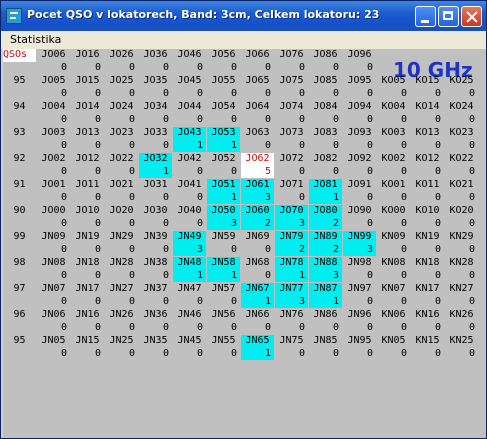  Describe the element at coordinates (223, 321) in the screenshot. I see `locator-cell: JN56 0` at that location.